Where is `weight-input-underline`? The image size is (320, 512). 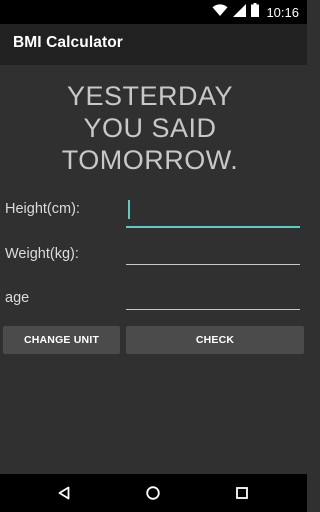
weight-input-underline is located at coordinates (213, 264).